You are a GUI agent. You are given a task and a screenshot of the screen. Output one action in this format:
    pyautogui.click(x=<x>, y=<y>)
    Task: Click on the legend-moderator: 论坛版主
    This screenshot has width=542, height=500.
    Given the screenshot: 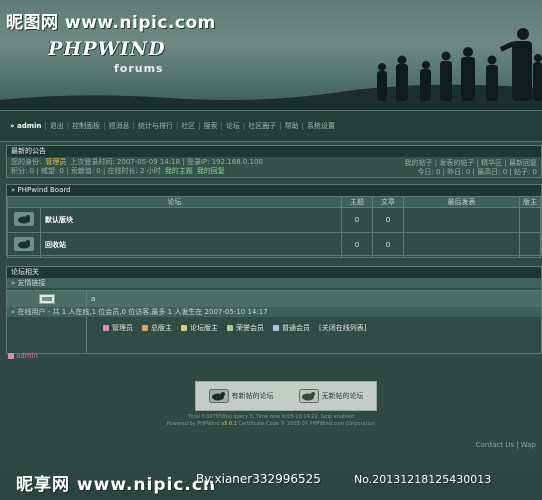 What is the action you would take?
    pyautogui.click(x=199, y=328)
    